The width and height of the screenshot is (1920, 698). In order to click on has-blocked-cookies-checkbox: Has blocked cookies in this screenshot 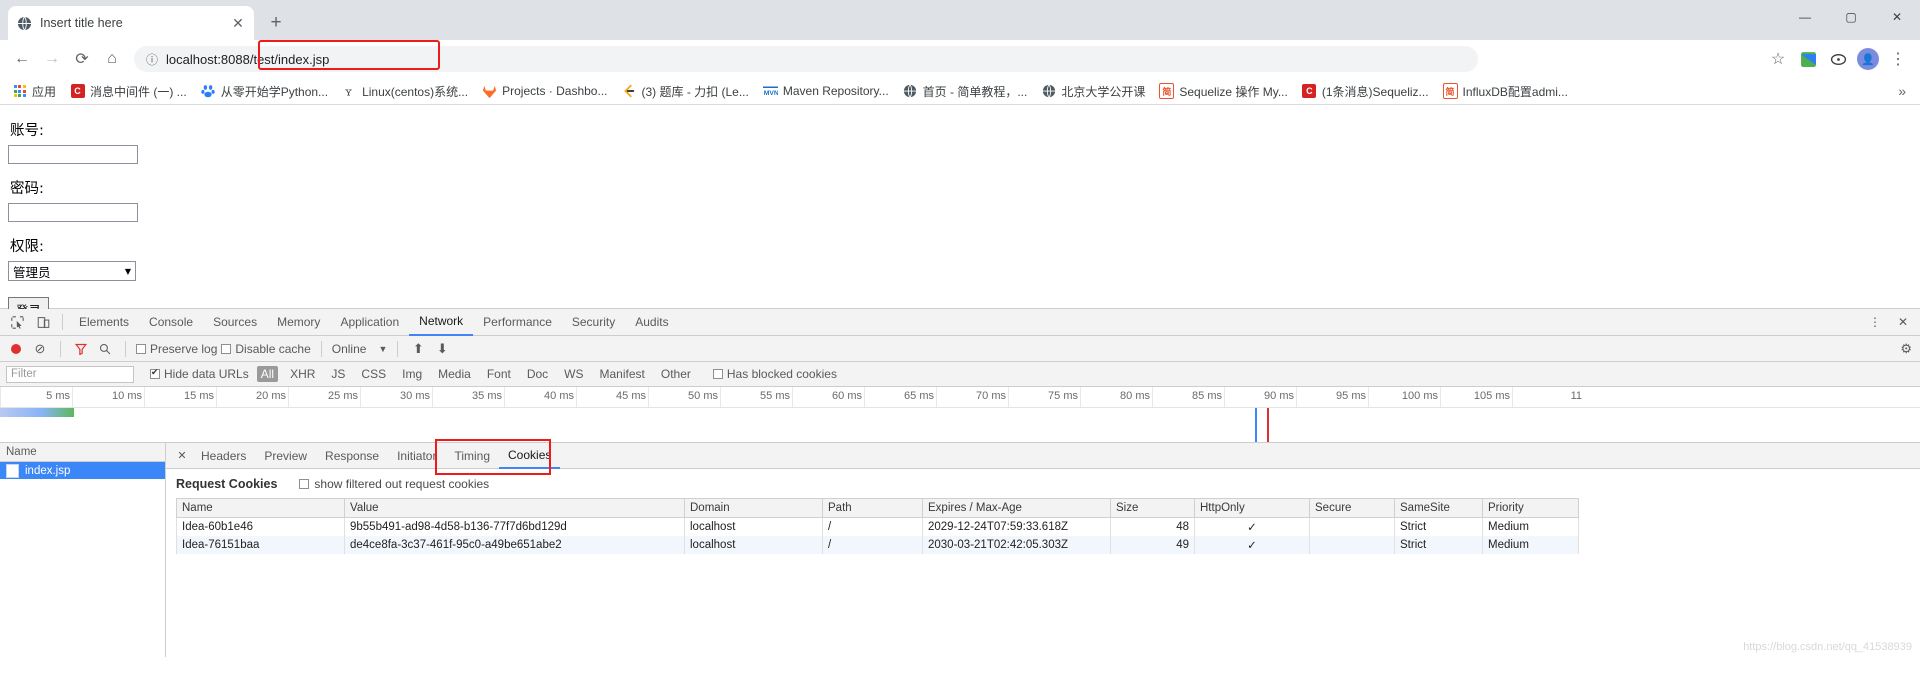, I will do `click(774, 374)`.